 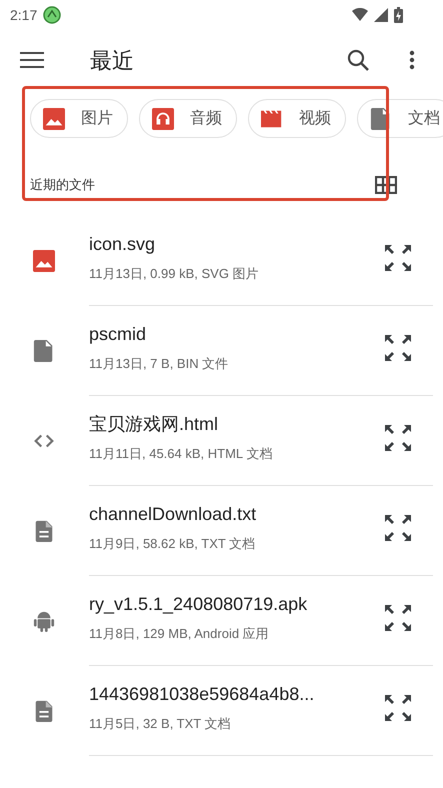 I want to click on section-title: 近期的文件, so click(x=63, y=185).